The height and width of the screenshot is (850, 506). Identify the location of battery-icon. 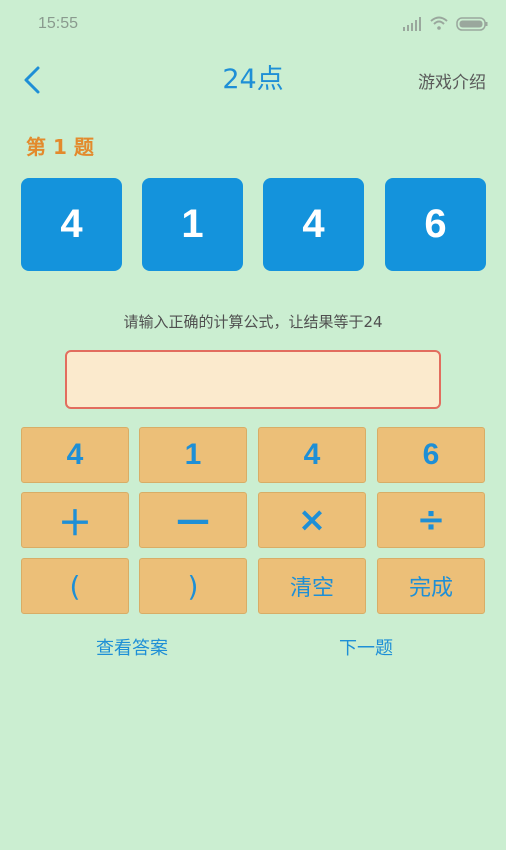
(472, 24).